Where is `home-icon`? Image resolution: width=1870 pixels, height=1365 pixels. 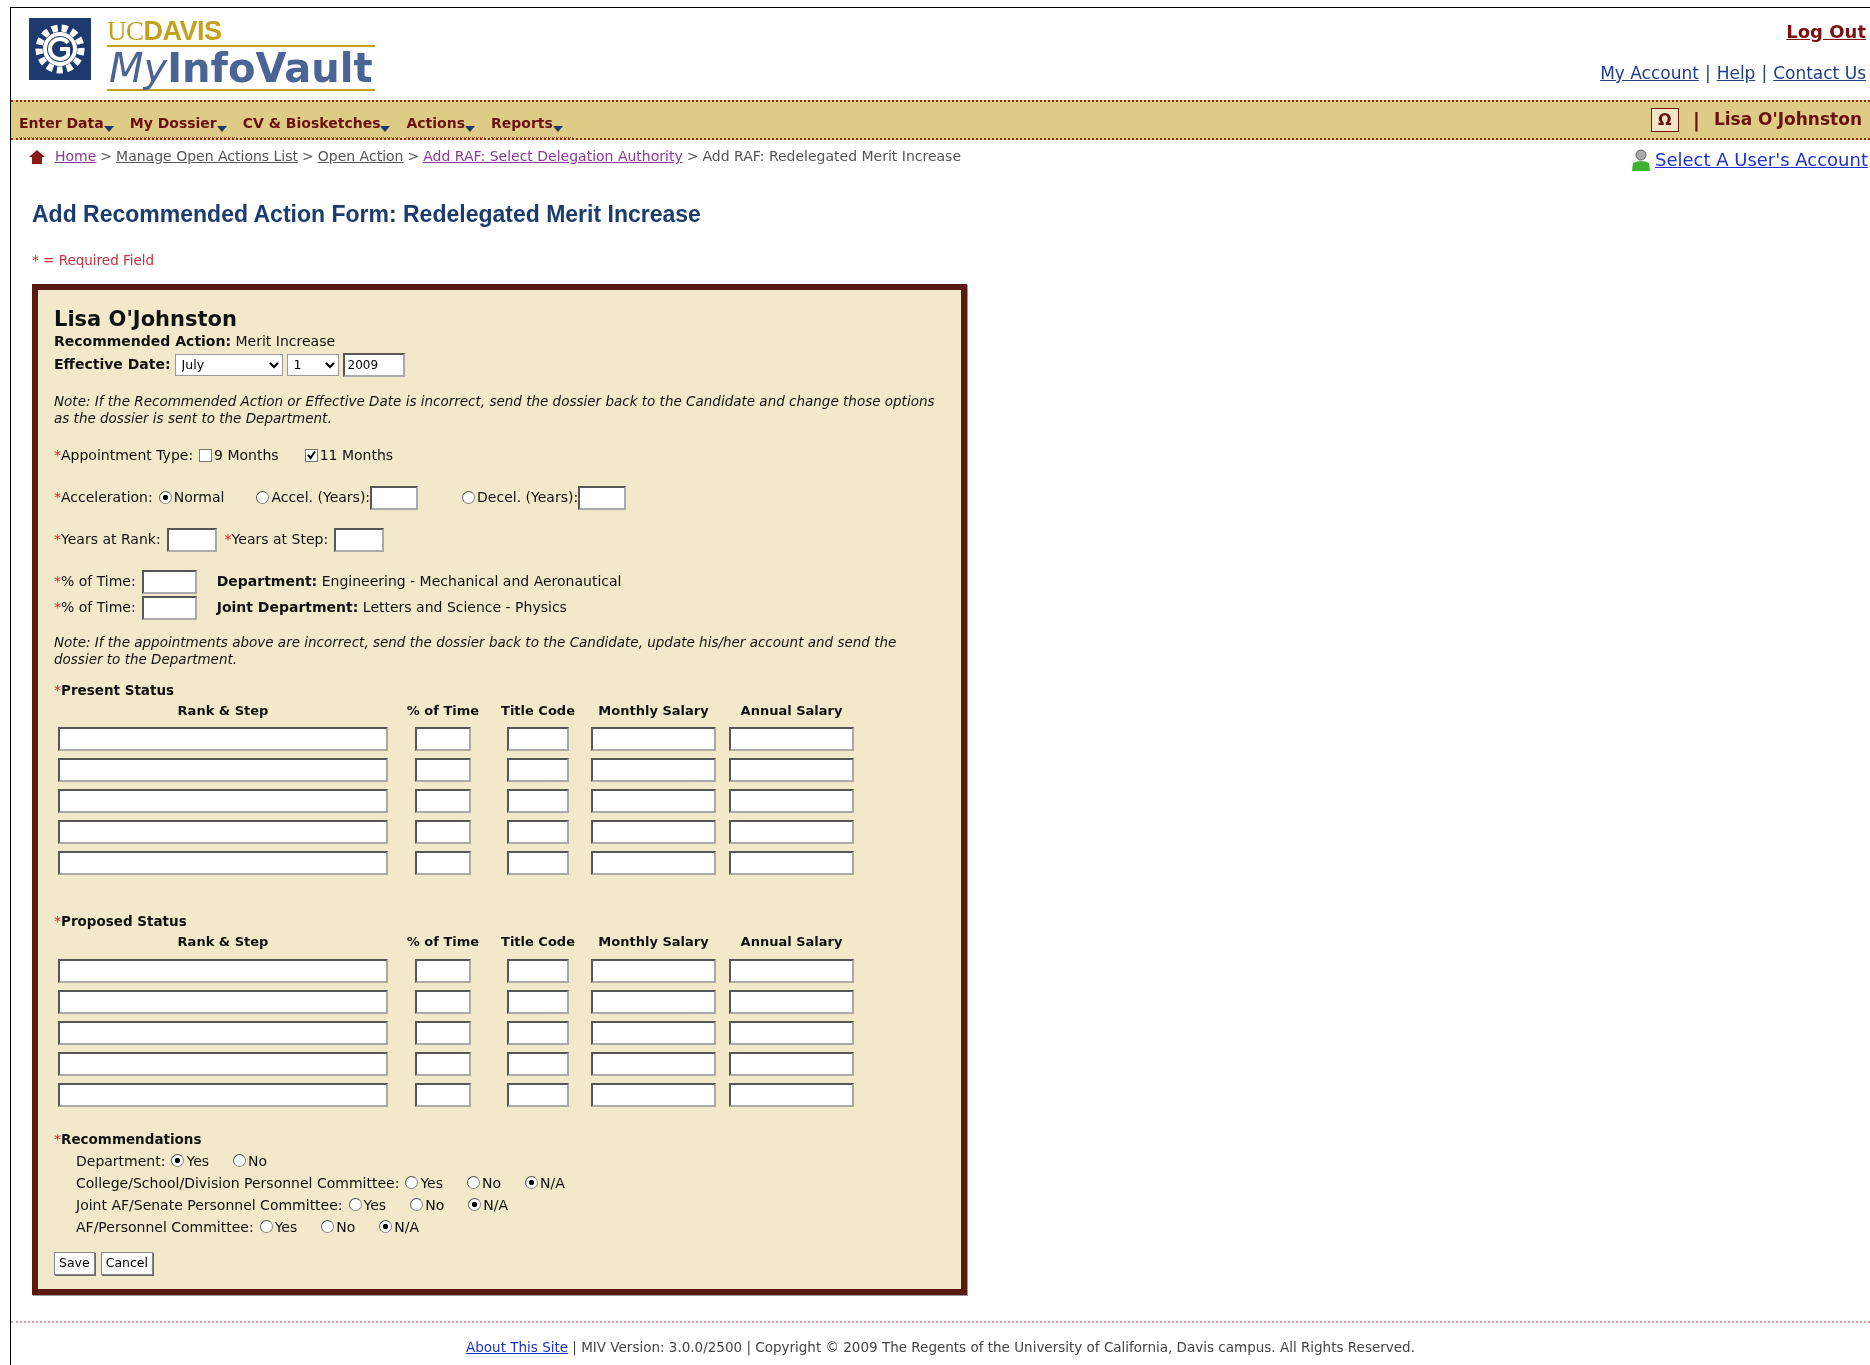
home-icon is located at coordinates (37, 156).